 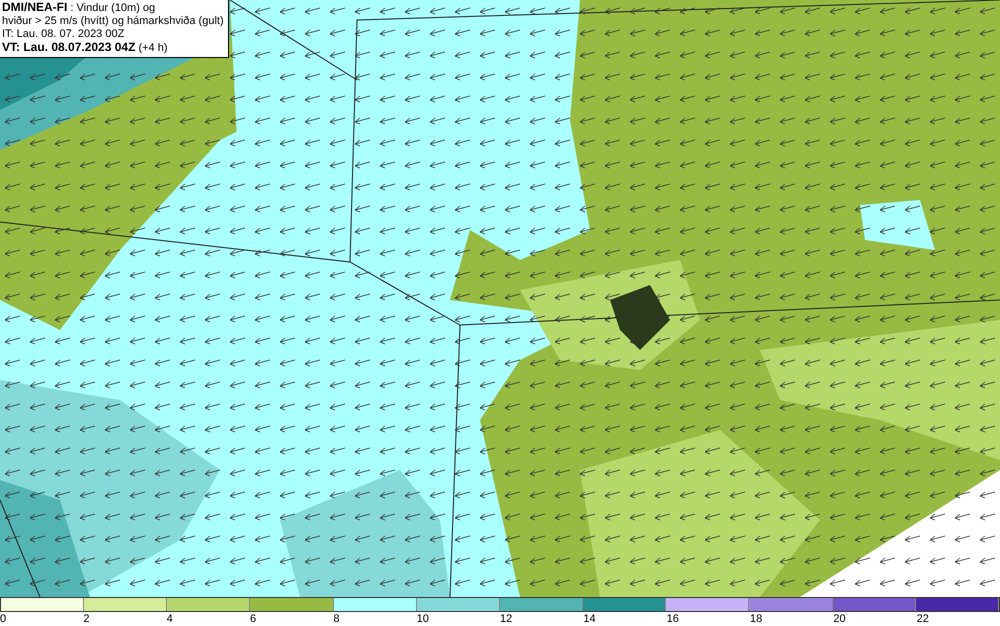 What do you see at coordinates (839, 619) in the screenshot?
I see `scale-label: 20` at bounding box center [839, 619].